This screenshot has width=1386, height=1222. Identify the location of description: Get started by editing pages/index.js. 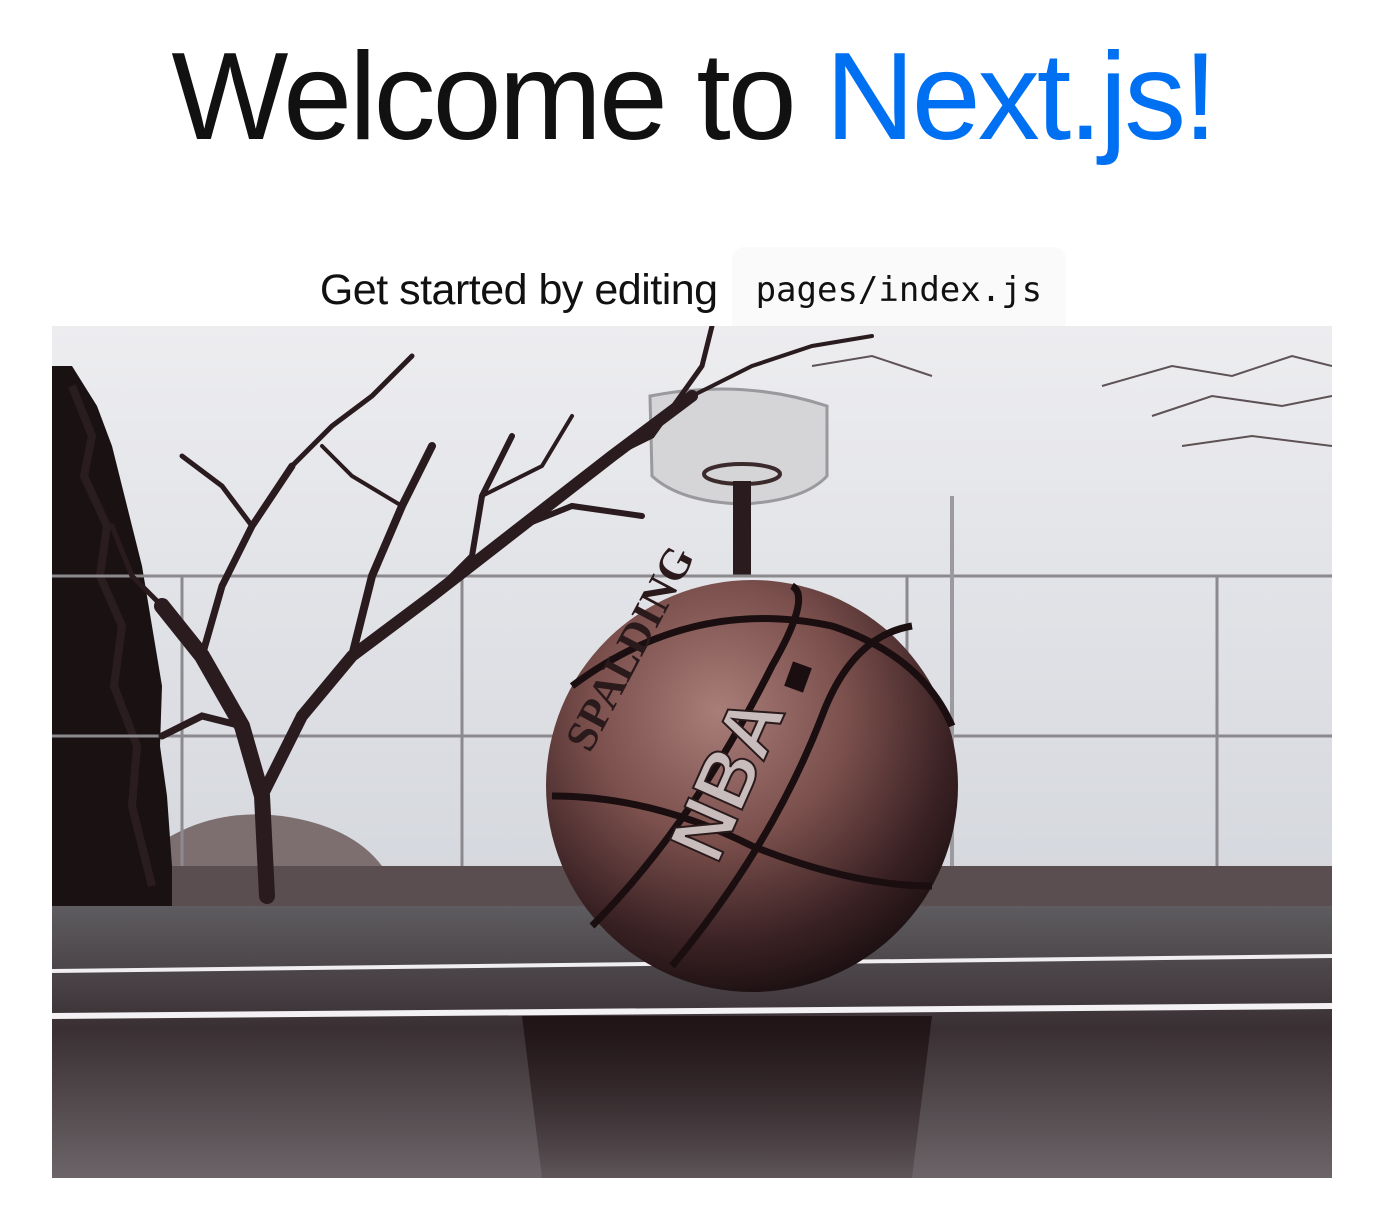
(693, 290).